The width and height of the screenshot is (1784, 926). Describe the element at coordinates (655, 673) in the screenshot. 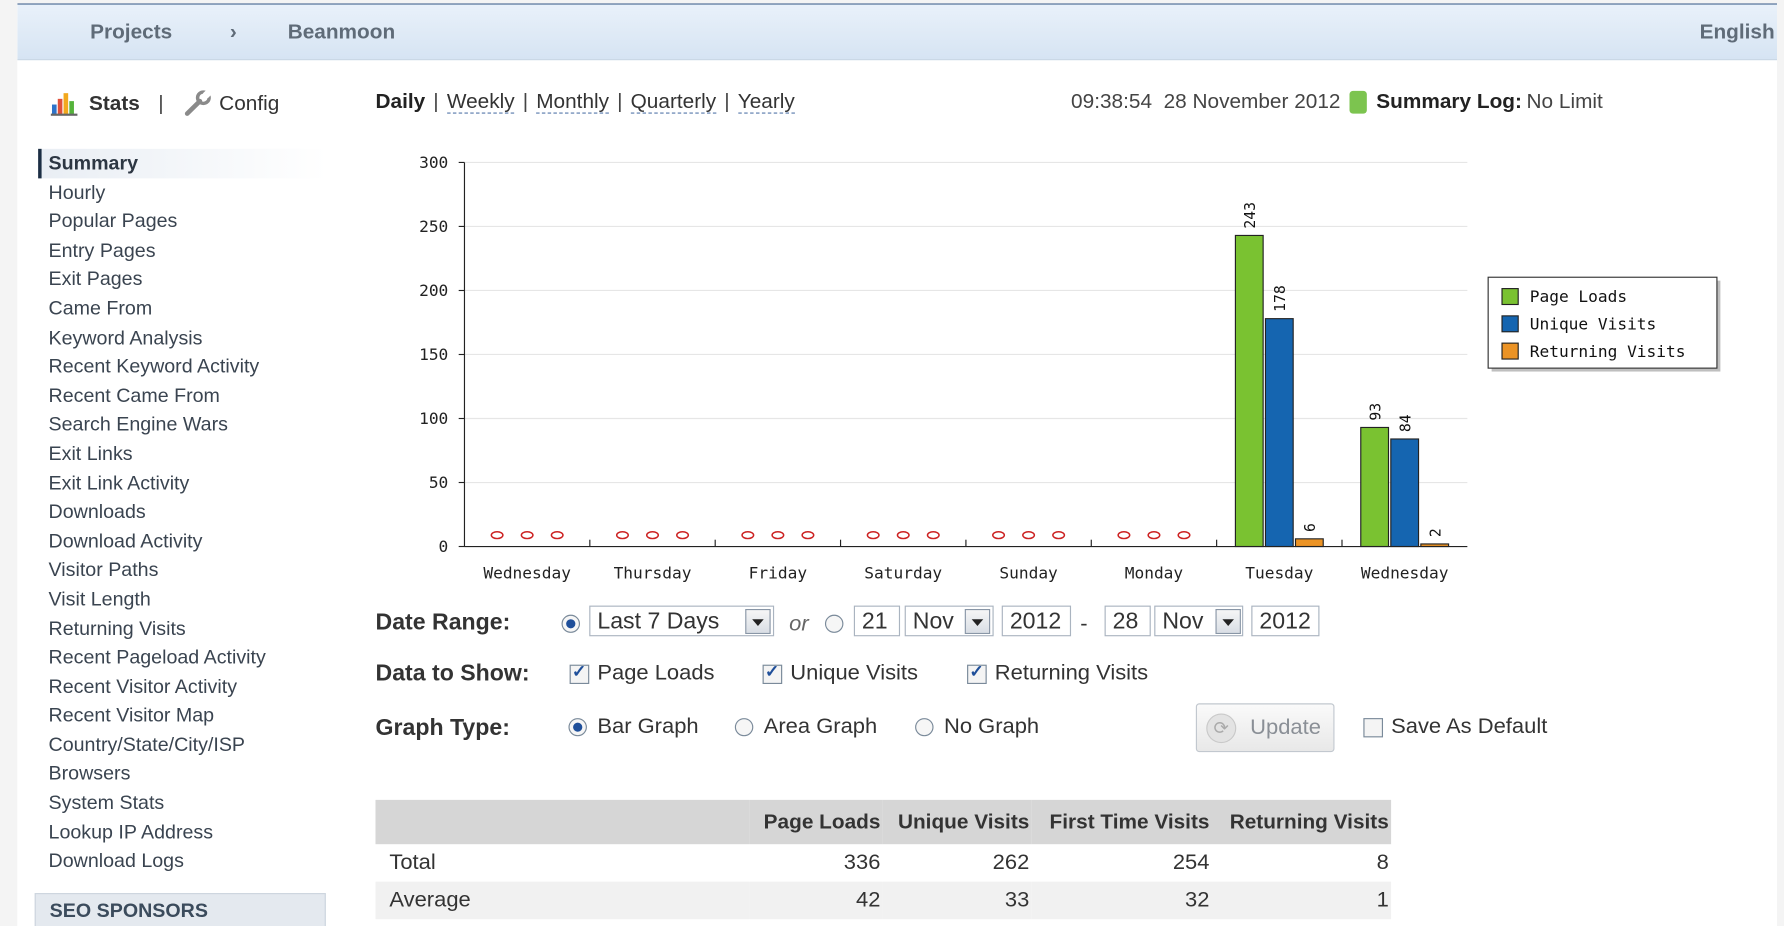

I see `page-loads-option: Page Loads` at that location.